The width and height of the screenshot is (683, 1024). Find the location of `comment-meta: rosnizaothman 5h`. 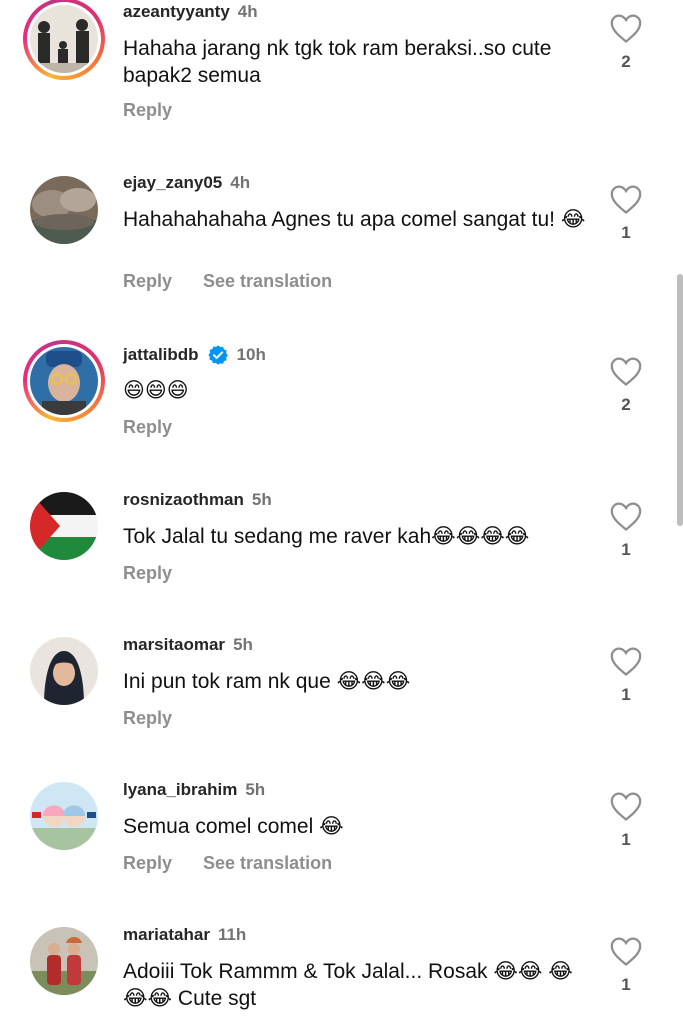

comment-meta: rosnizaothman 5h is located at coordinates (197, 500).